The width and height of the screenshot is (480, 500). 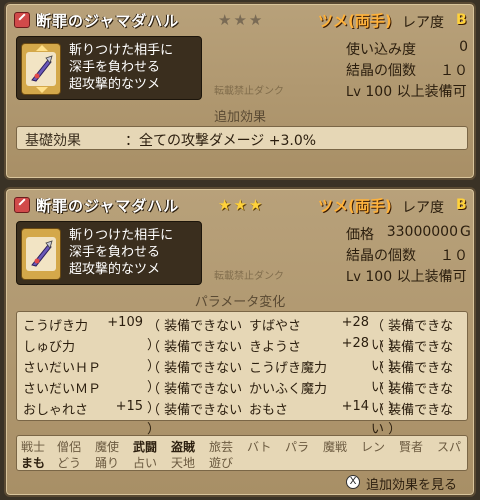 What do you see at coordinates (42, 90) in the screenshot?
I see `arrow-down-icon` at bounding box center [42, 90].